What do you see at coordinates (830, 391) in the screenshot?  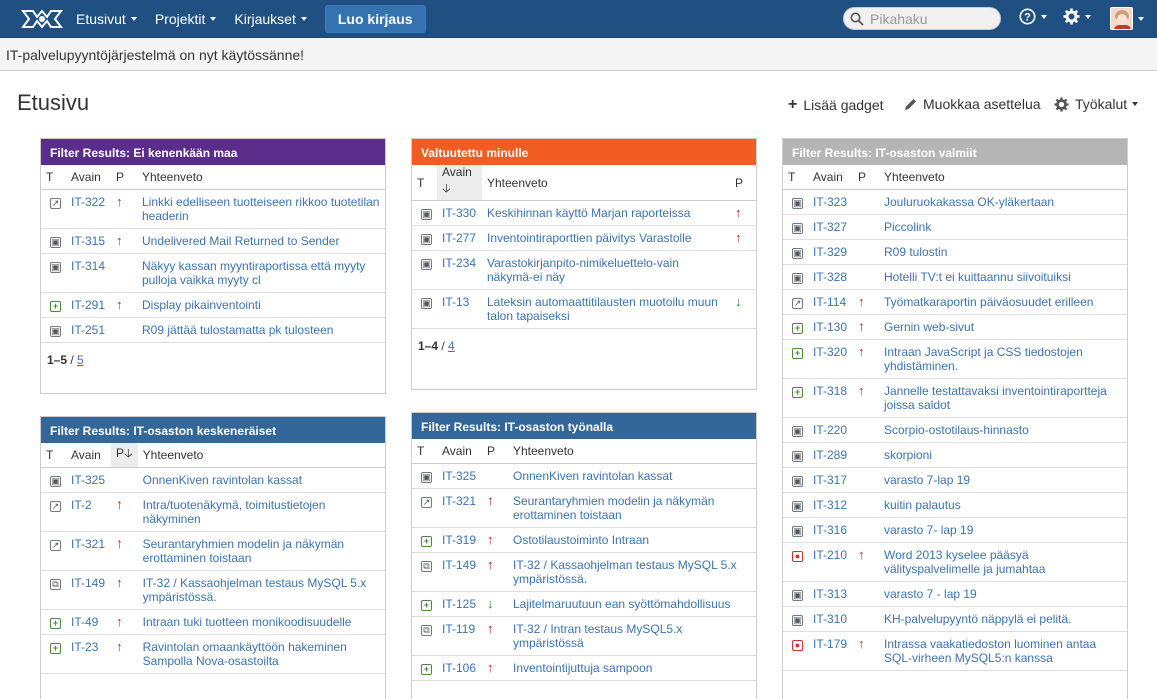 I see `issue-key-link: IT-318` at bounding box center [830, 391].